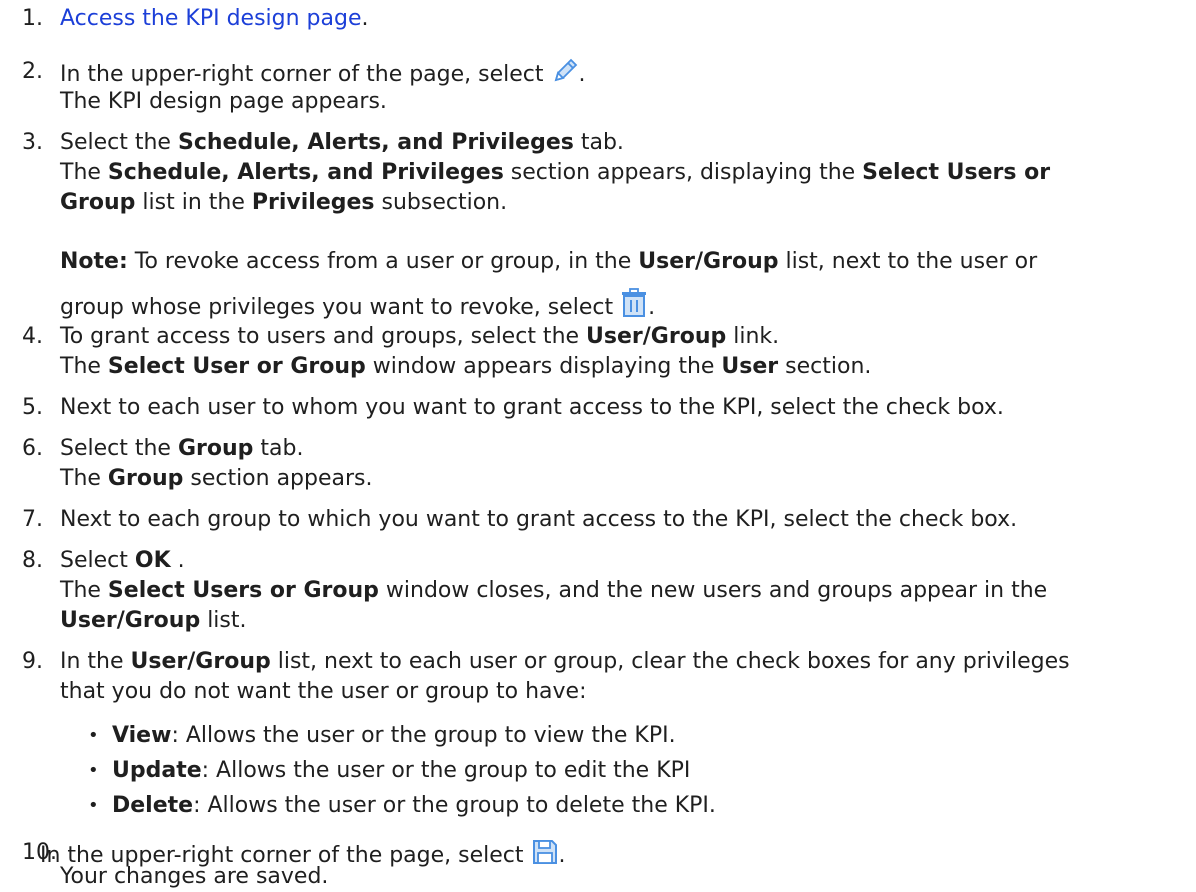  Describe the element at coordinates (236, 366) in the screenshot. I see `ui-term: Select User or Group` at that location.